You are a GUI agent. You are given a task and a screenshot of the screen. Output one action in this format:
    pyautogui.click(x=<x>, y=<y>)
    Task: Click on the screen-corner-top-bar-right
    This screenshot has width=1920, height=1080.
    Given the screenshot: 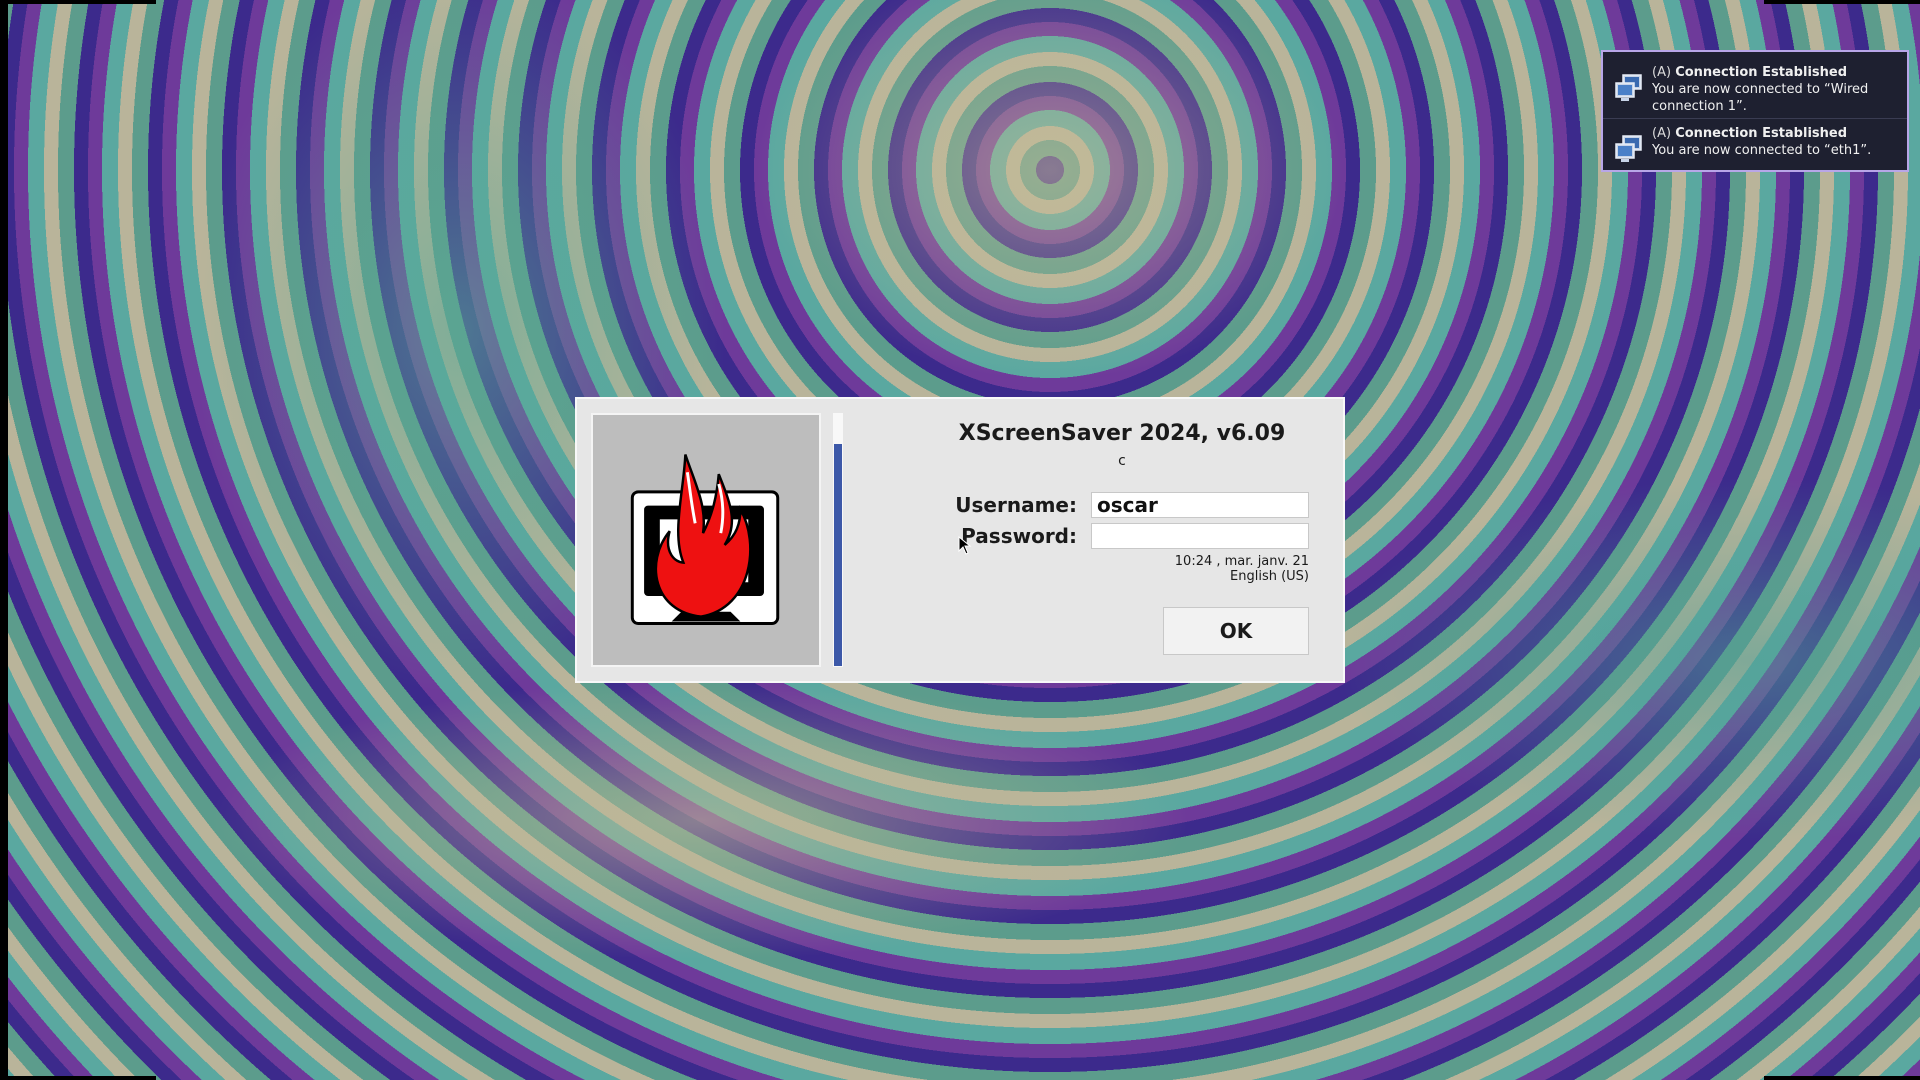 What is the action you would take?
    pyautogui.click(x=1842, y=2)
    